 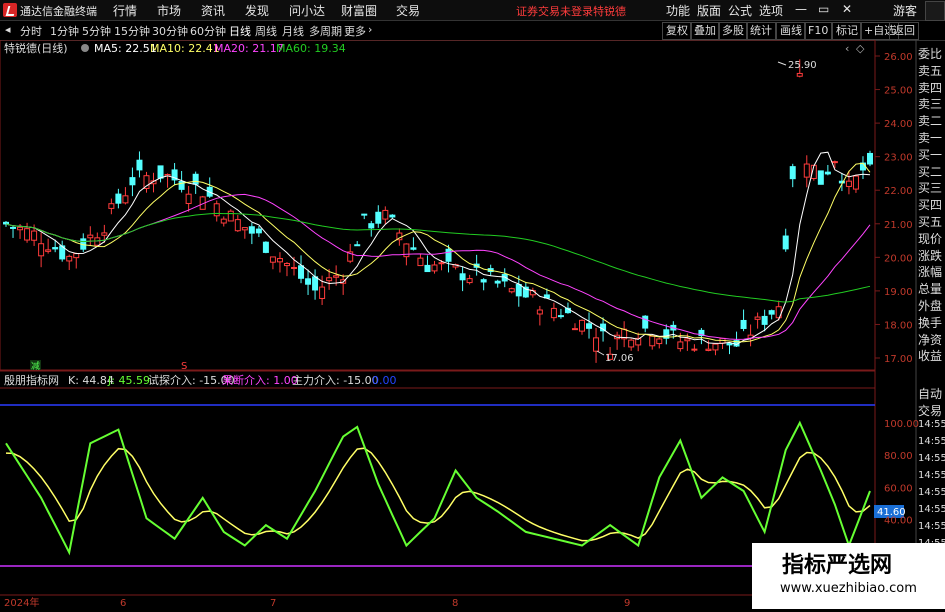 What do you see at coordinates (901, 424) in the screenshot?
I see `sub-tick: 100.00` at bounding box center [901, 424].